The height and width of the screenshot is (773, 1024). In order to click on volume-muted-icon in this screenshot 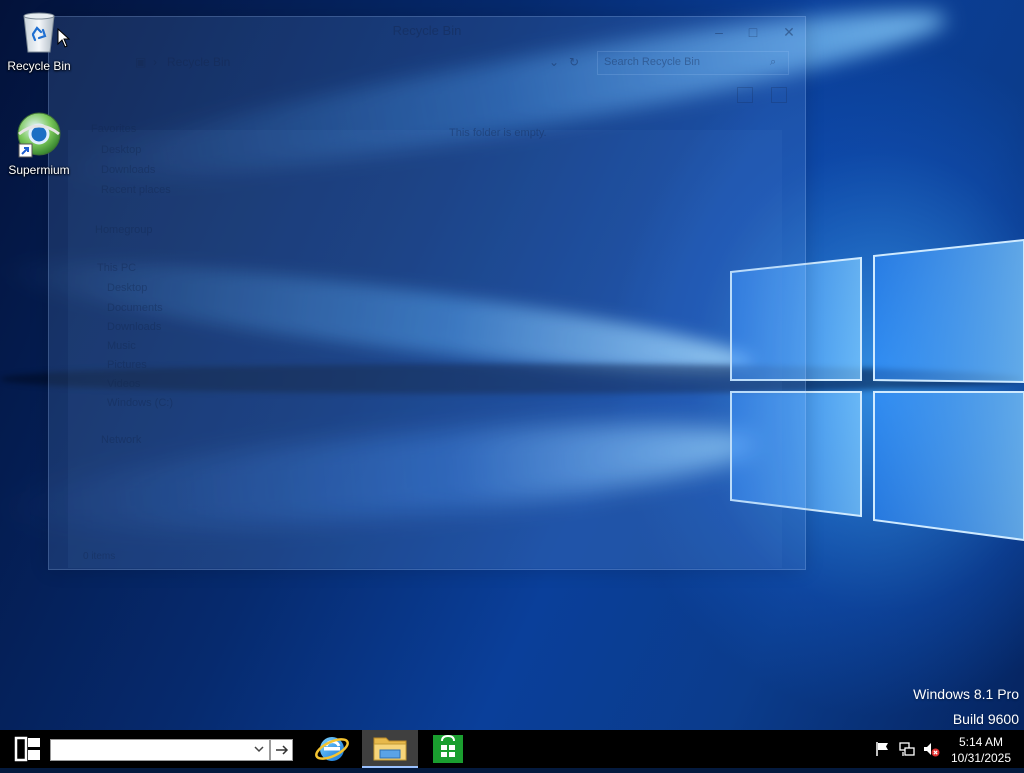, I will do `click(931, 749)`.